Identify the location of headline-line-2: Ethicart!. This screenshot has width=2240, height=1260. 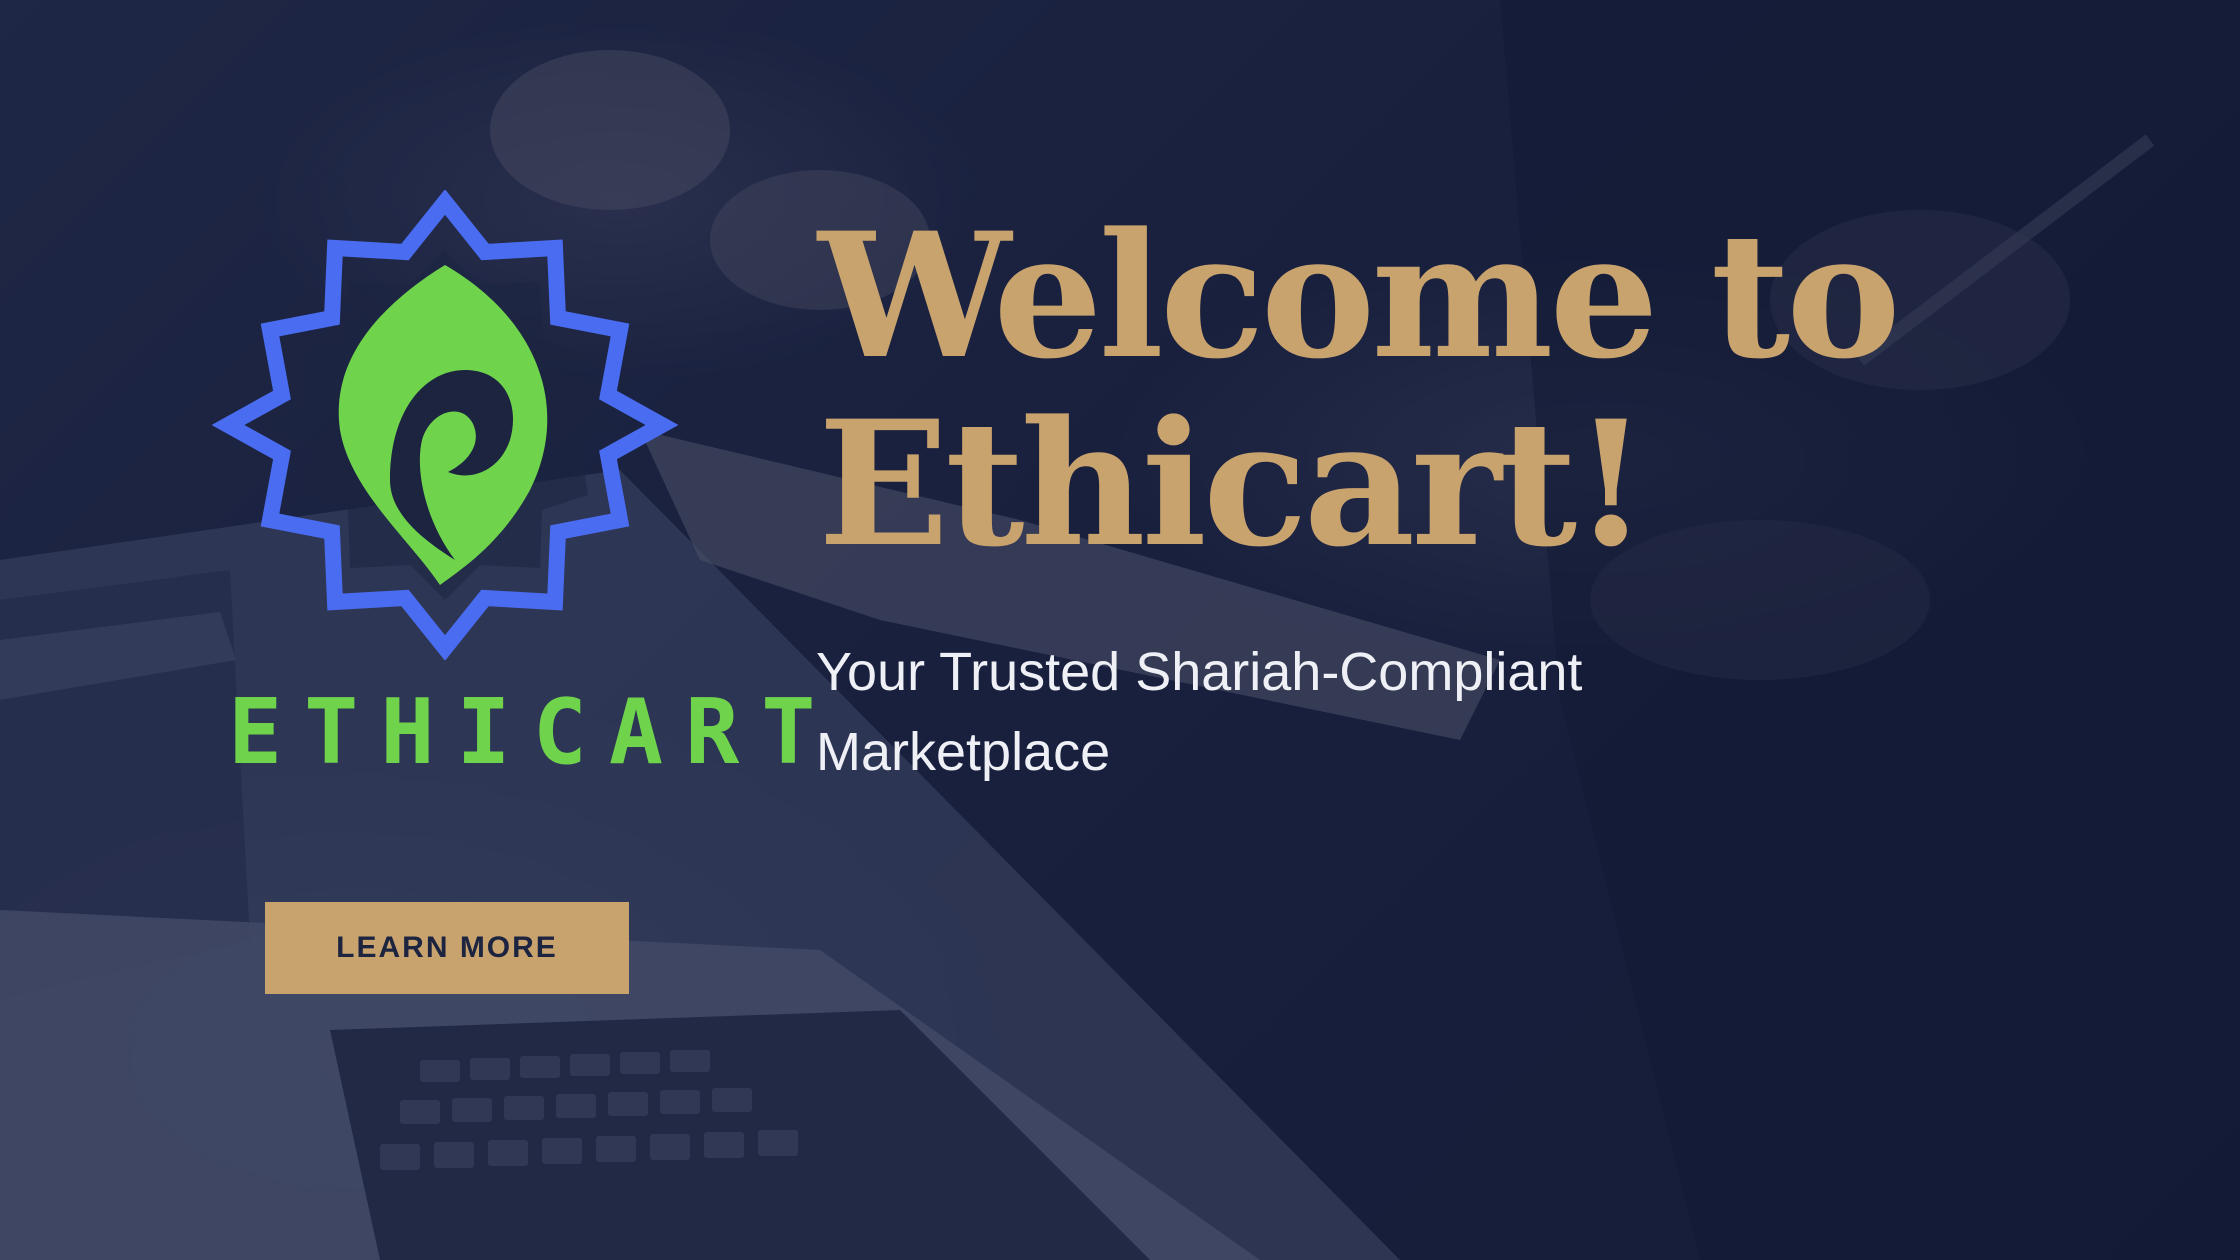
(1233, 483).